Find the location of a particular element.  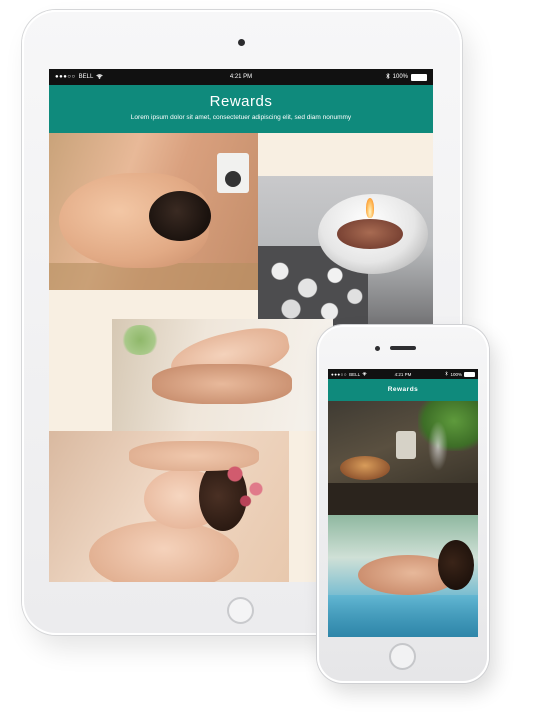

phone-app-header: Rewards is located at coordinates (403, 390).